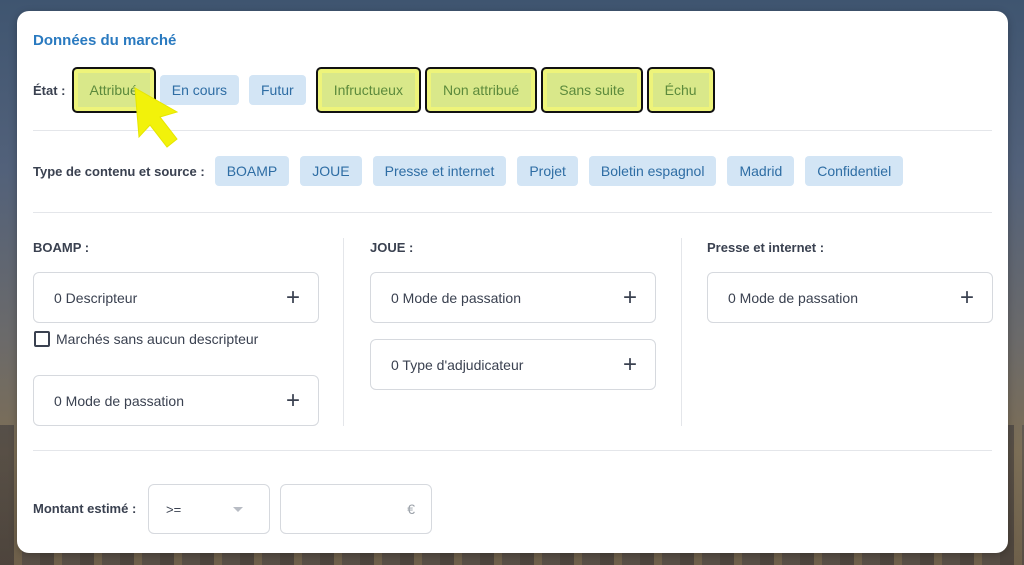  I want to click on no-descripteur-checkbox, so click(42, 339).